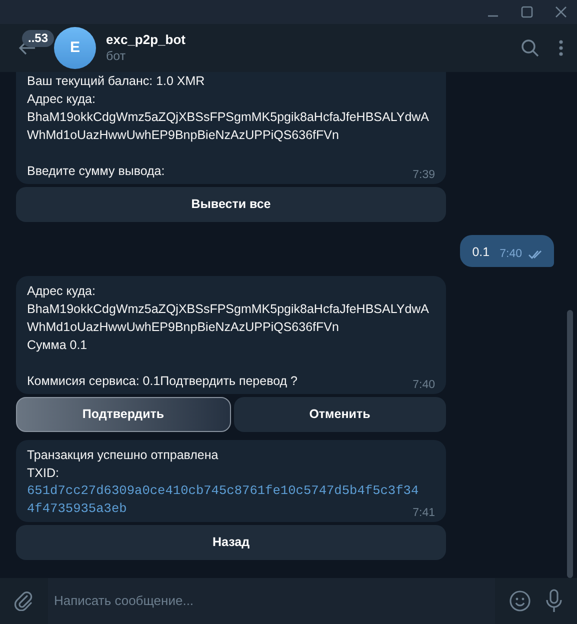 The width and height of the screenshot is (577, 624). What do you see at coordinates (554, 601) in the screenshot?
I see `microphone-icon` at bounding box center [554, 601].